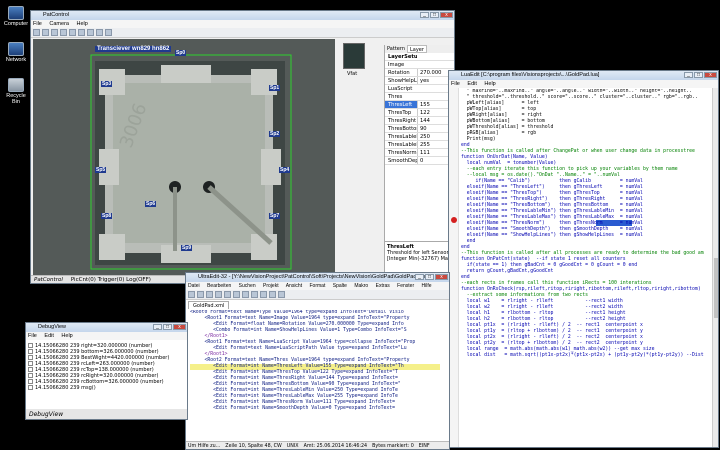 The width and height of the screenshot is (720, 450). What do you see at coordinates (396, 49) in the screenshot?
I see `tab-pattern: Pattern` at bounding box center [396, 49].